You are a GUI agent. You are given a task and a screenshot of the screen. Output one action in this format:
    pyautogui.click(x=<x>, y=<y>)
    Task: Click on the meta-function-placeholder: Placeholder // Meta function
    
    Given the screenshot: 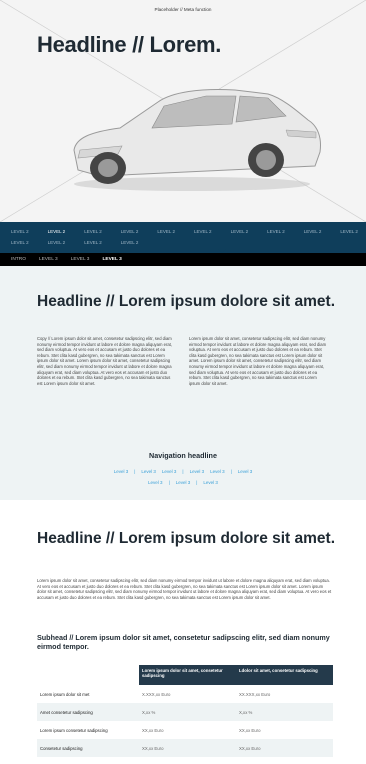 What is the action you would take?
    pyautogui.click(x=183, y=9)
    